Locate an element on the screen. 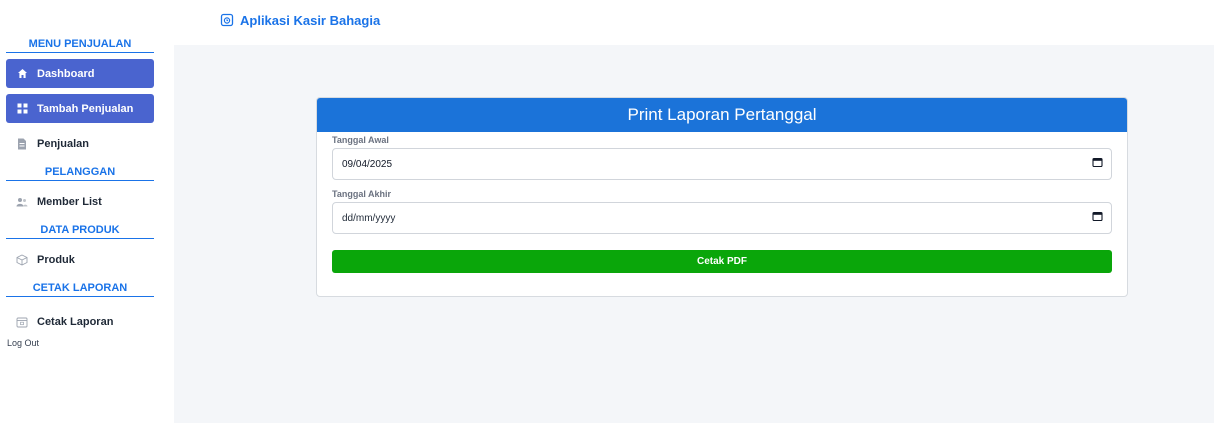 The width and height of the screenshot is (1214, 423). section-title-menu-penjualan: MENU PENJUALAN is located at coordinates (80, 45).